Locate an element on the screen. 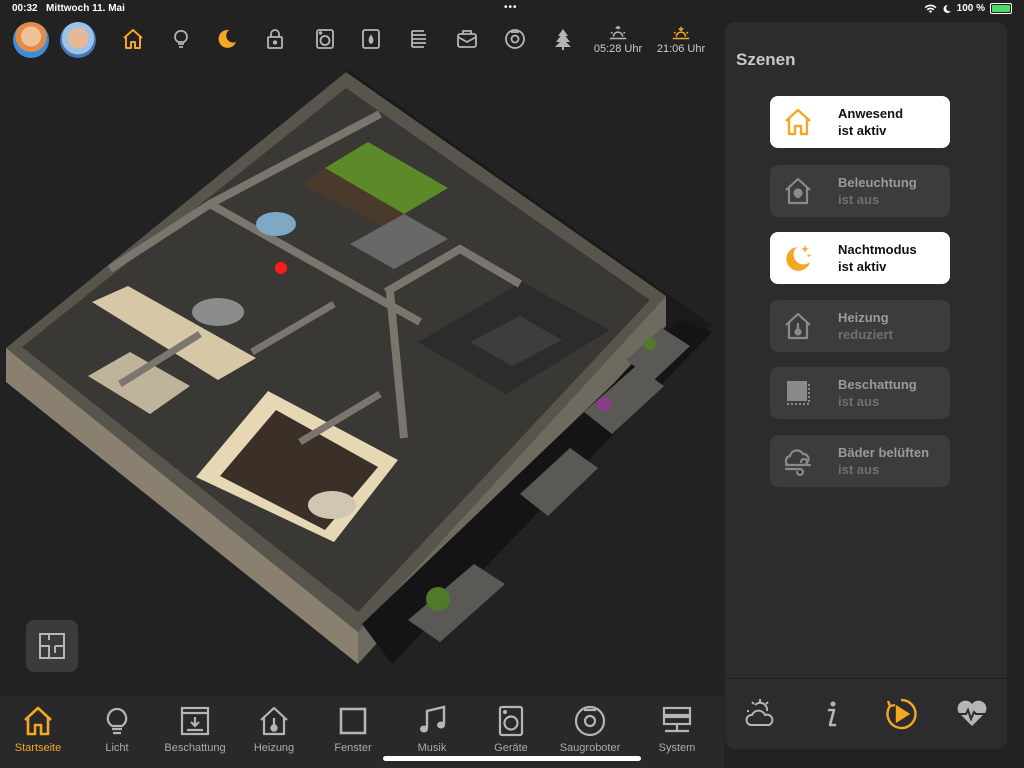 The height and width of the screenshot is (768, 1024). nav-label: Musik is located at coordinates (432, 748).